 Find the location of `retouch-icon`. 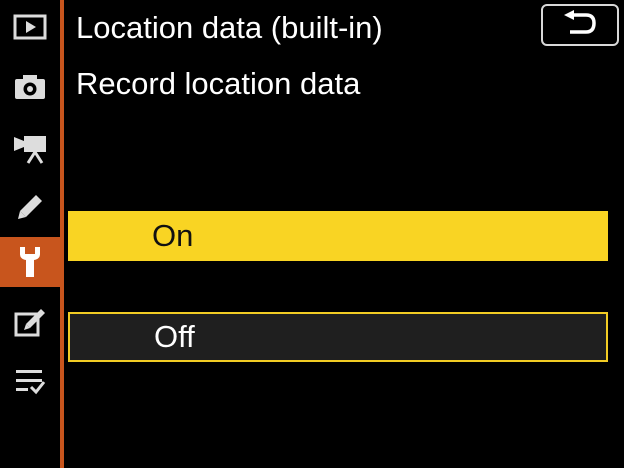

retouch-icon is located at coordinates (30, 323).